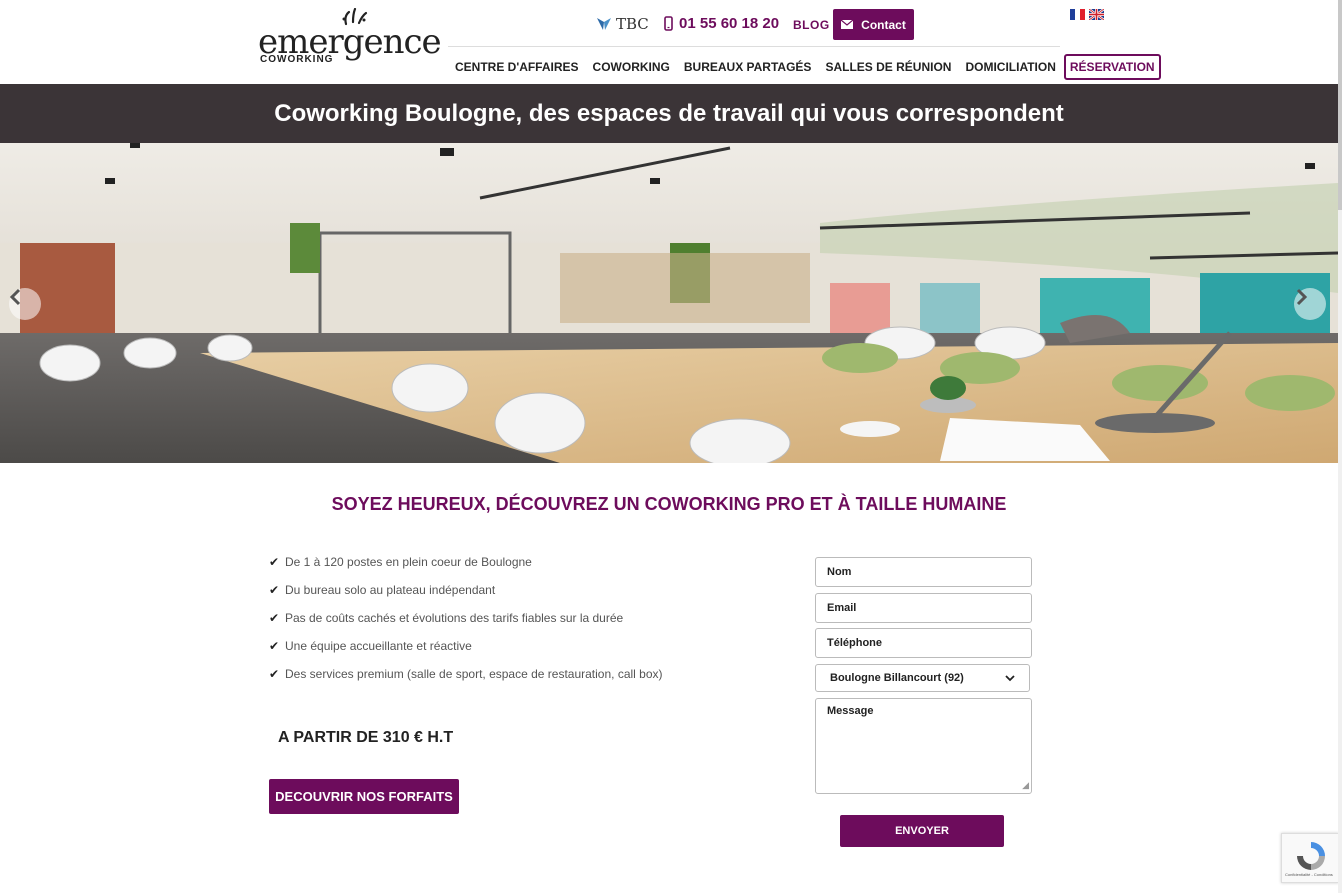 Image resolution: width=1342 pixels, height=893 pixels. I want to click on nav-item-centre-affaires: CENTRE D'AFFAIRES, so click(517, 67).